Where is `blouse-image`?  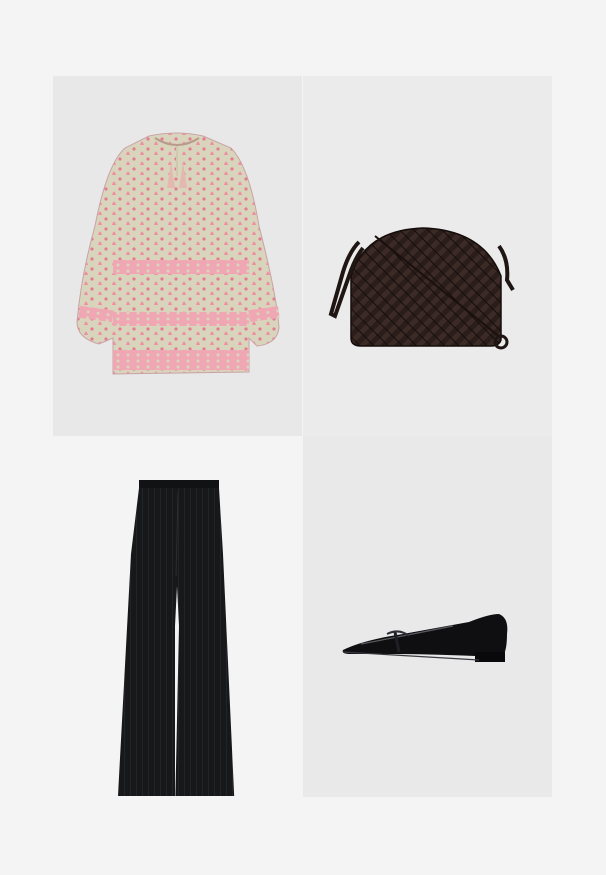
blouse-image is located at coordinates (178, 253).